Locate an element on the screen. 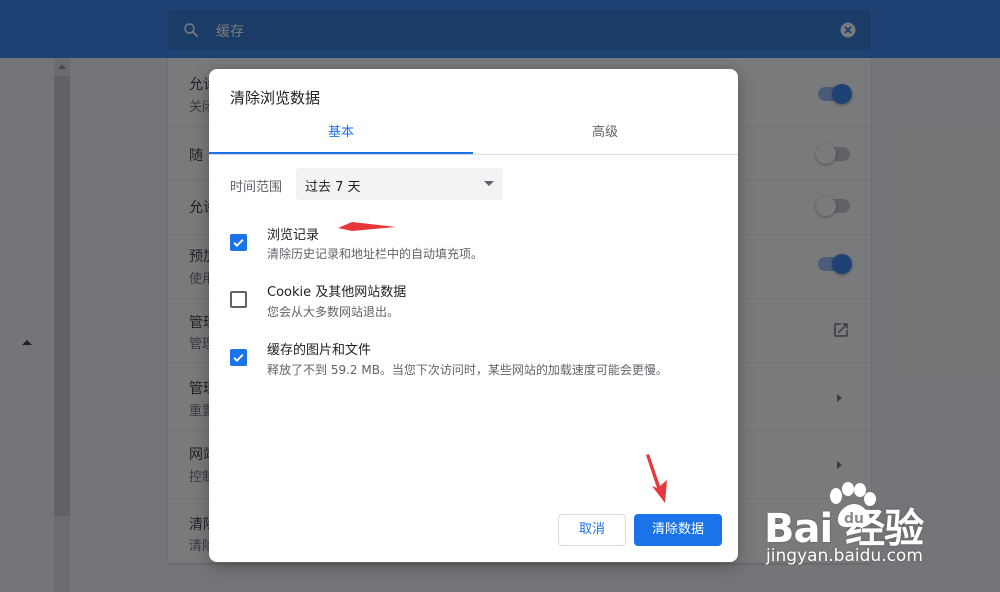 The width and height of the screenshot is (1000, 592). baidu-watermark: Bai 经验 du jingyan.baidu.com is located at coordinates (870, 529).